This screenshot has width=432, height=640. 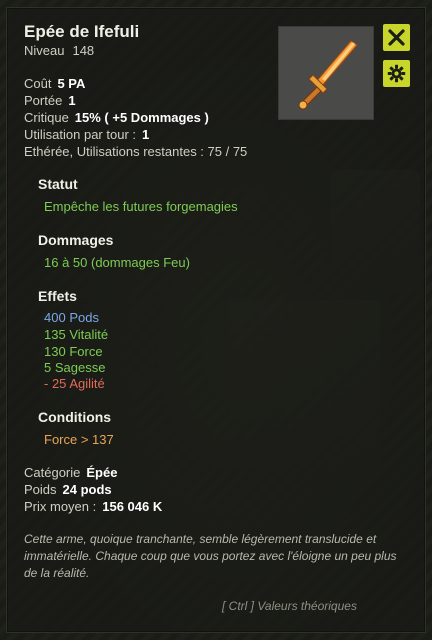 I want to click on range-label: Portée, so click(x=43, y=100).